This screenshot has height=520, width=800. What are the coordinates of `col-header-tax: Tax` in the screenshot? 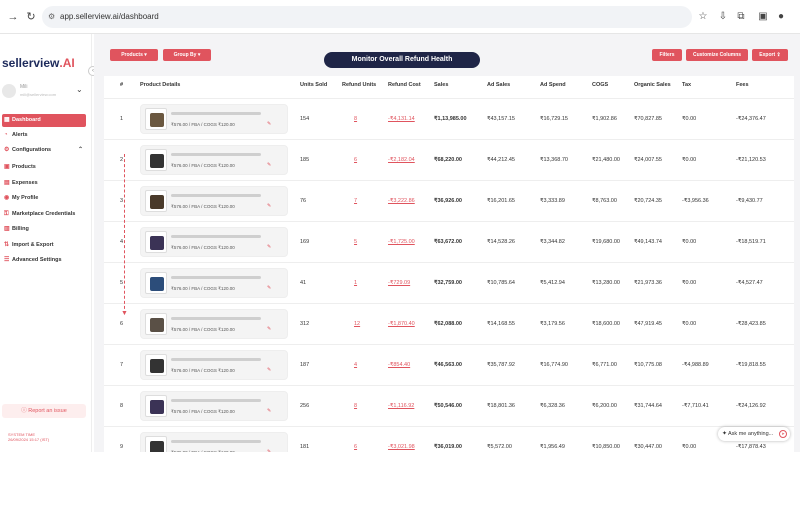 It's located at (686, 85).